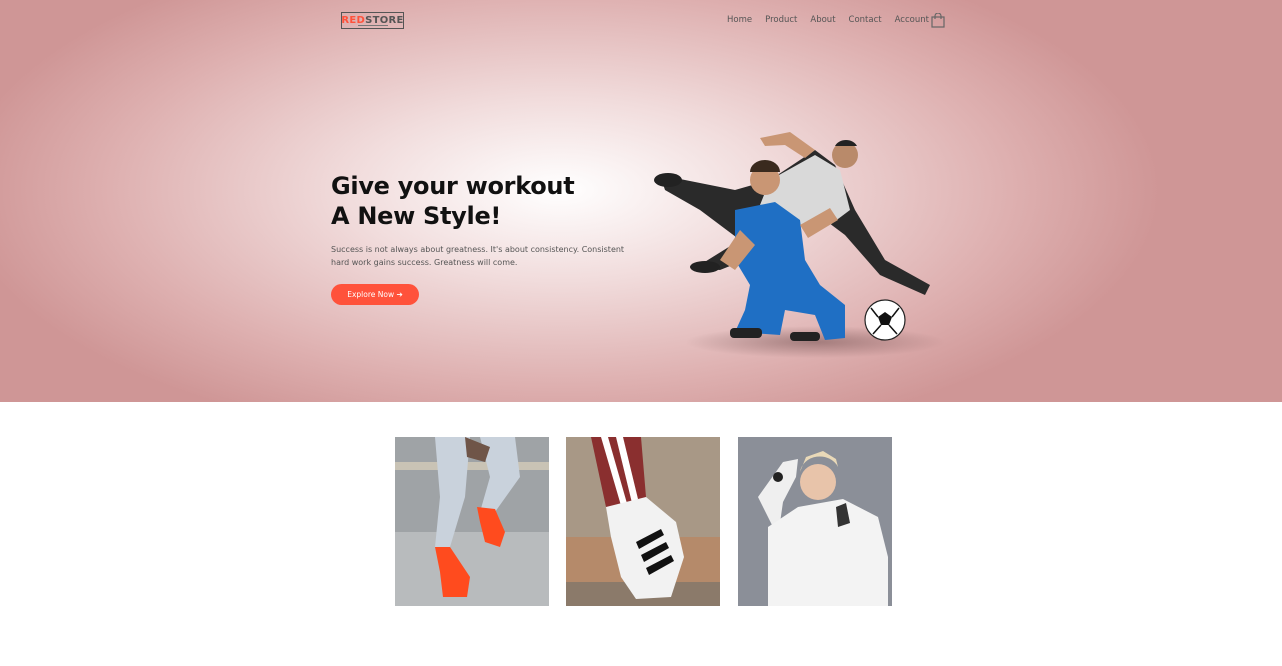 Image resolution: width=1282 pixels, height=666 pixels. I want to click on hero-headline: Give your workout A New Style!, so click(453, 201).